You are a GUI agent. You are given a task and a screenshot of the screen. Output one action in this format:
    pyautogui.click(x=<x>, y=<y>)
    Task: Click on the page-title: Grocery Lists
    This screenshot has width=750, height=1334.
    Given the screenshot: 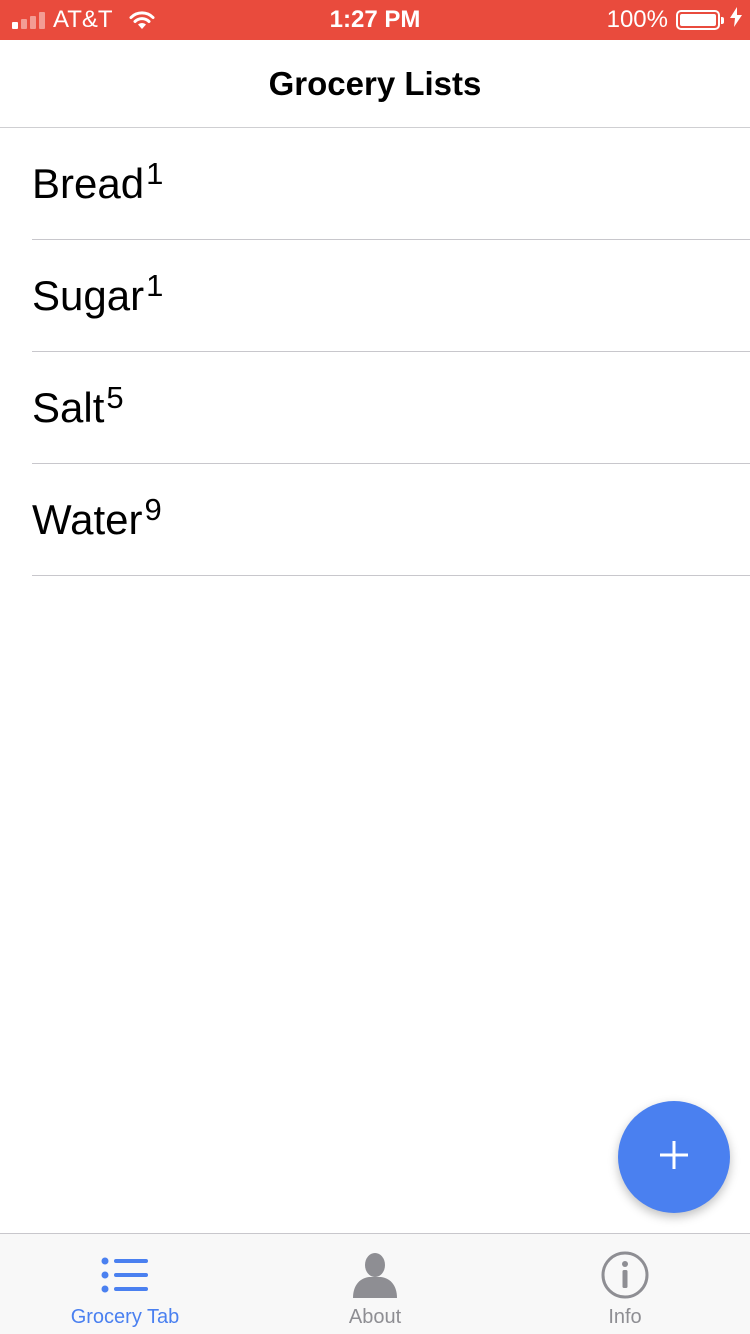 What is the action you would take?
    pyautogui.click(x=375, y=83)
    